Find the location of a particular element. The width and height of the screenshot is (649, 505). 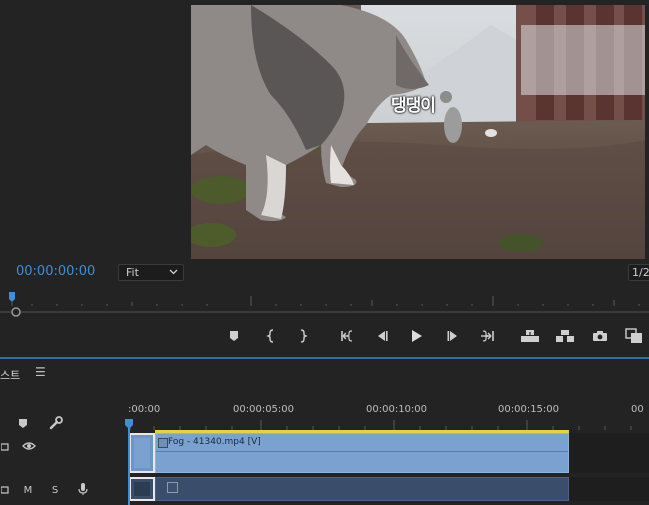

ruler-label-5s: 00:00:05:00 is located at coordinates (264, 409).